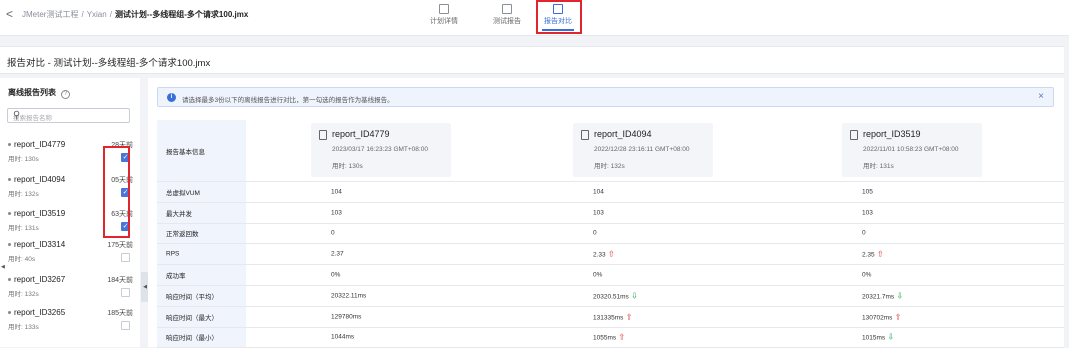 The image size is (1069, 348). What do you see at coordinates (288, 100) in the screenshot?
I see `notice-text: 请选择最多3份以下的离线报告进行对比，第一勾选的报告作为基线报告。` at bounding box center [288, 100].